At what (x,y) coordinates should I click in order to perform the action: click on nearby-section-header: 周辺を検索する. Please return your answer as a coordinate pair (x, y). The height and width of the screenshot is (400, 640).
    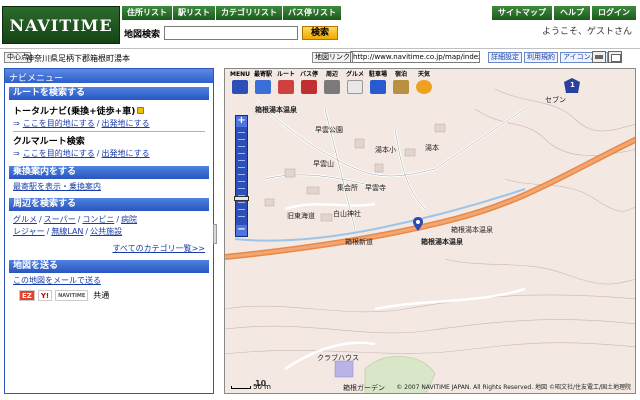
    Looking at the image, I should click on (109, 204).